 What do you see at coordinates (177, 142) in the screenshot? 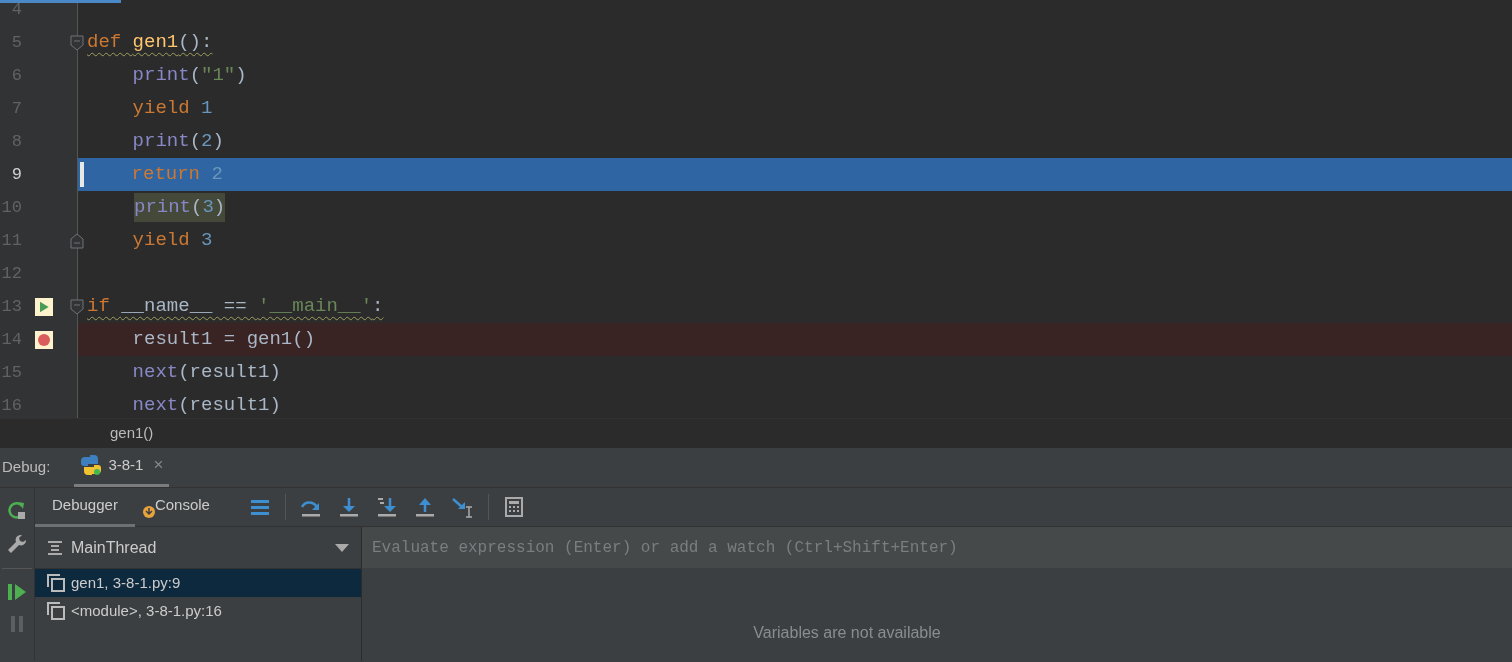
I see `code-line: print(2)` at bounding box center [177, 142].